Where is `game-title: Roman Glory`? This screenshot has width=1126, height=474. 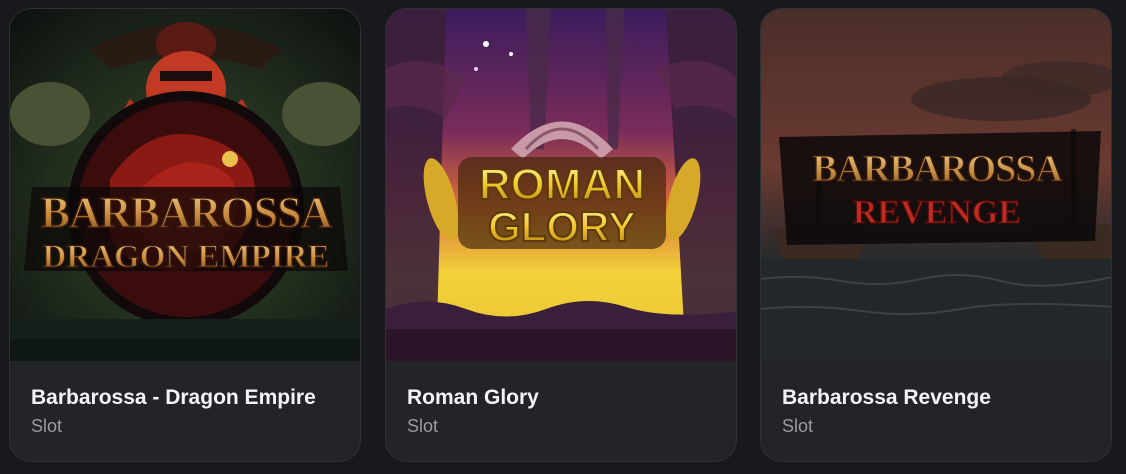
game-title: Roman Glory is located at coordinates (565, 398).